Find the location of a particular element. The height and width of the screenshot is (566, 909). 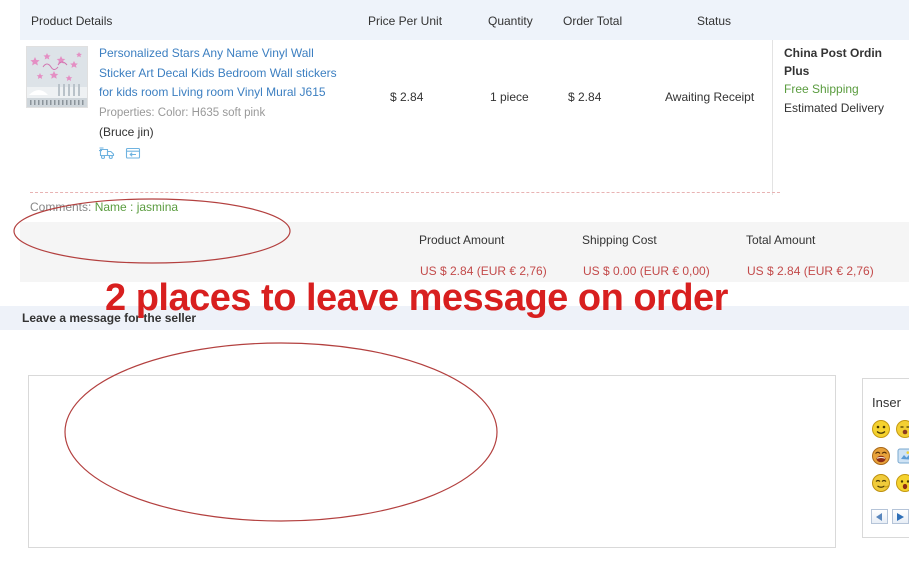

estimated-delivery-label: Estimated Delivery is located at coordinates (846, 108).